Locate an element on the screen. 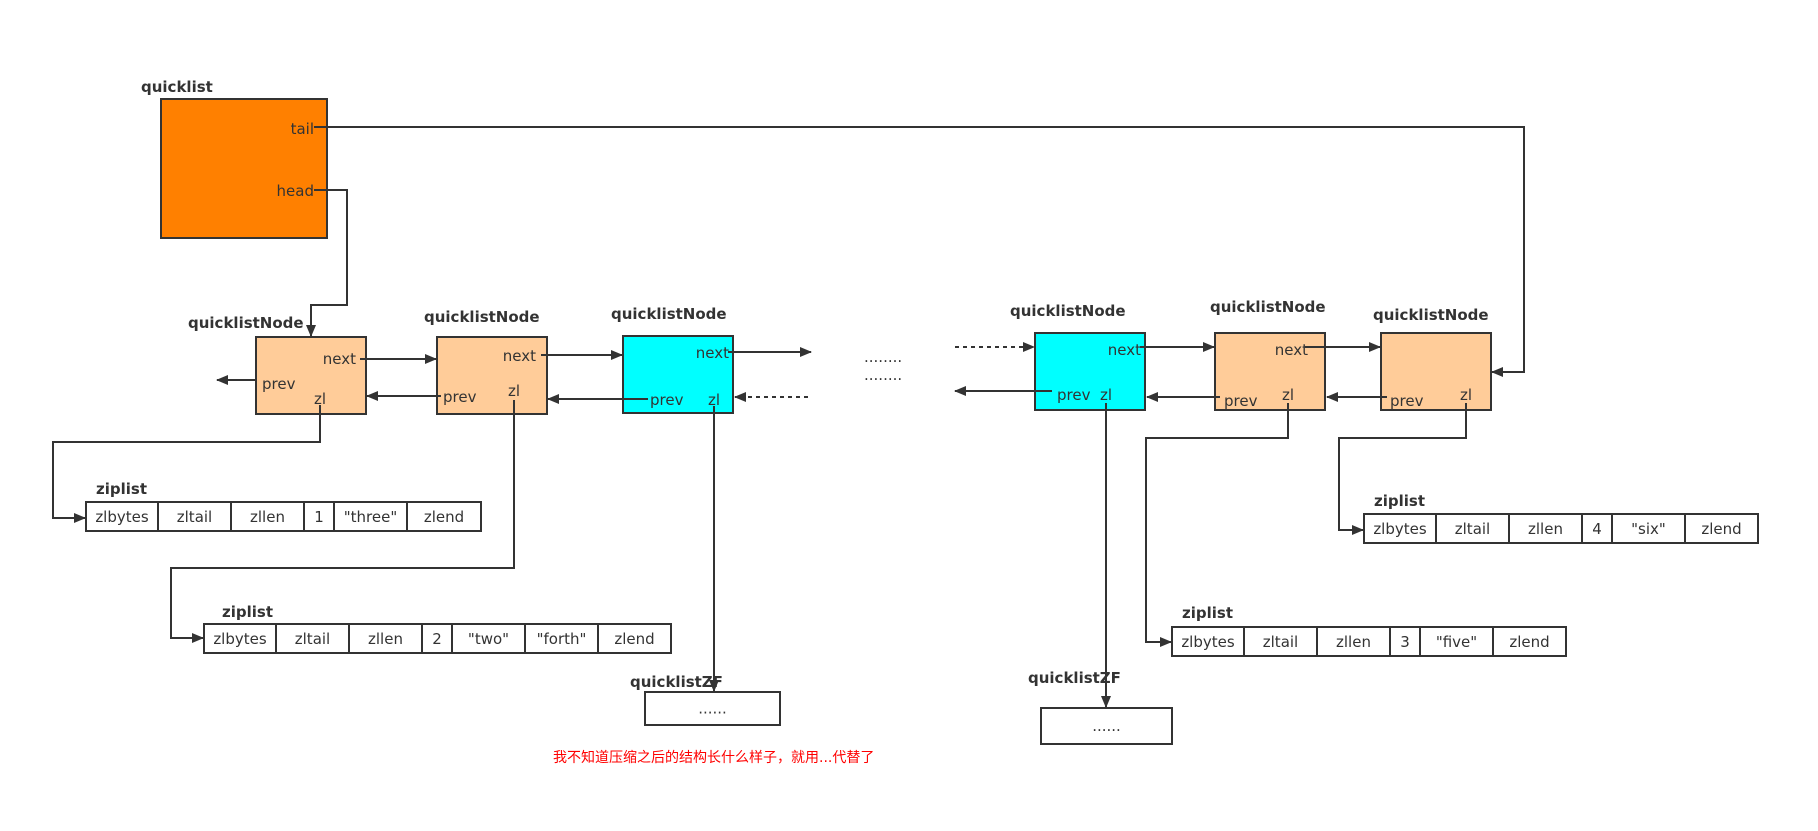  ziplist-cell-text: "six" is located at coordinates (1648, 529).